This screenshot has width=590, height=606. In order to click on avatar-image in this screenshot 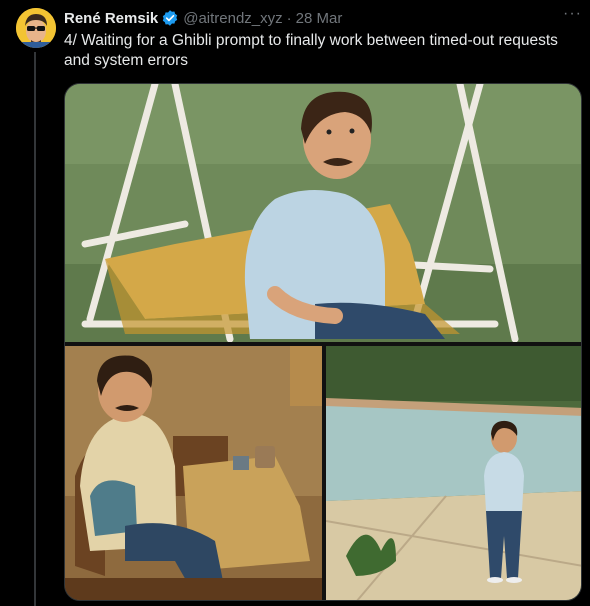, I will do `click(36, 28)`.